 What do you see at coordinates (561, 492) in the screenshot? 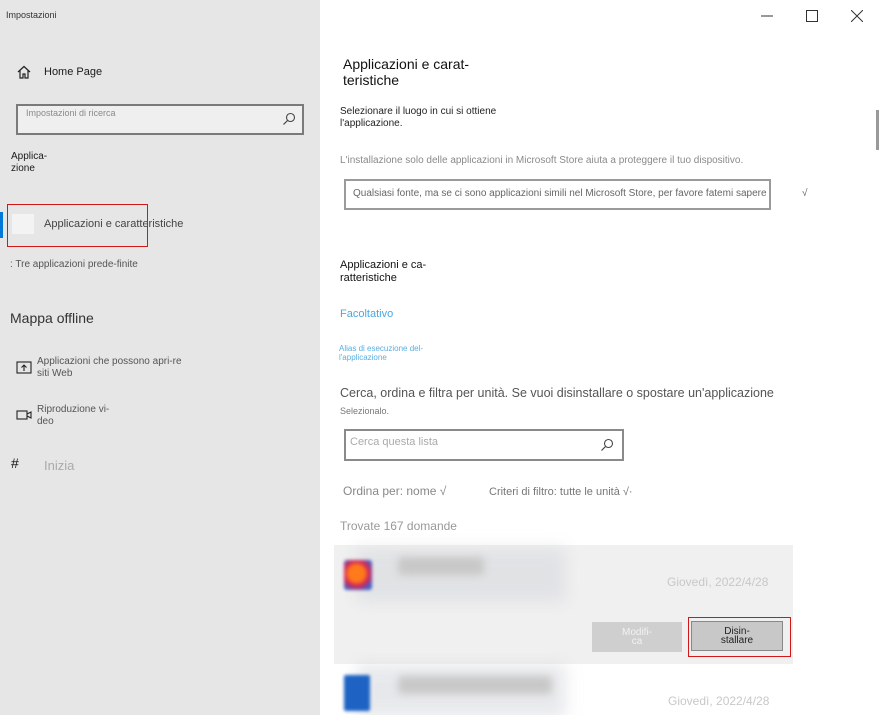
I see `filter-dropdown: Criteri di filtro: tutte le unità √·` at bounding box center [561, 492].